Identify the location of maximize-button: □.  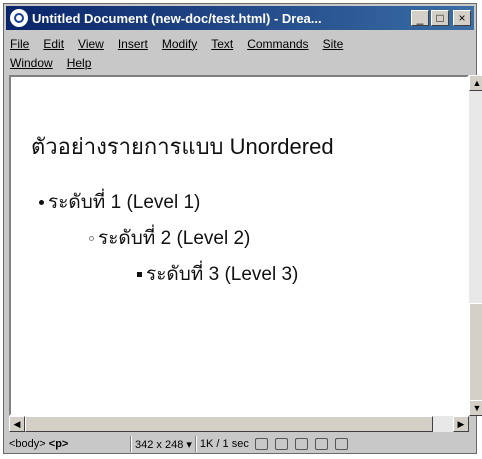
(440, 18).